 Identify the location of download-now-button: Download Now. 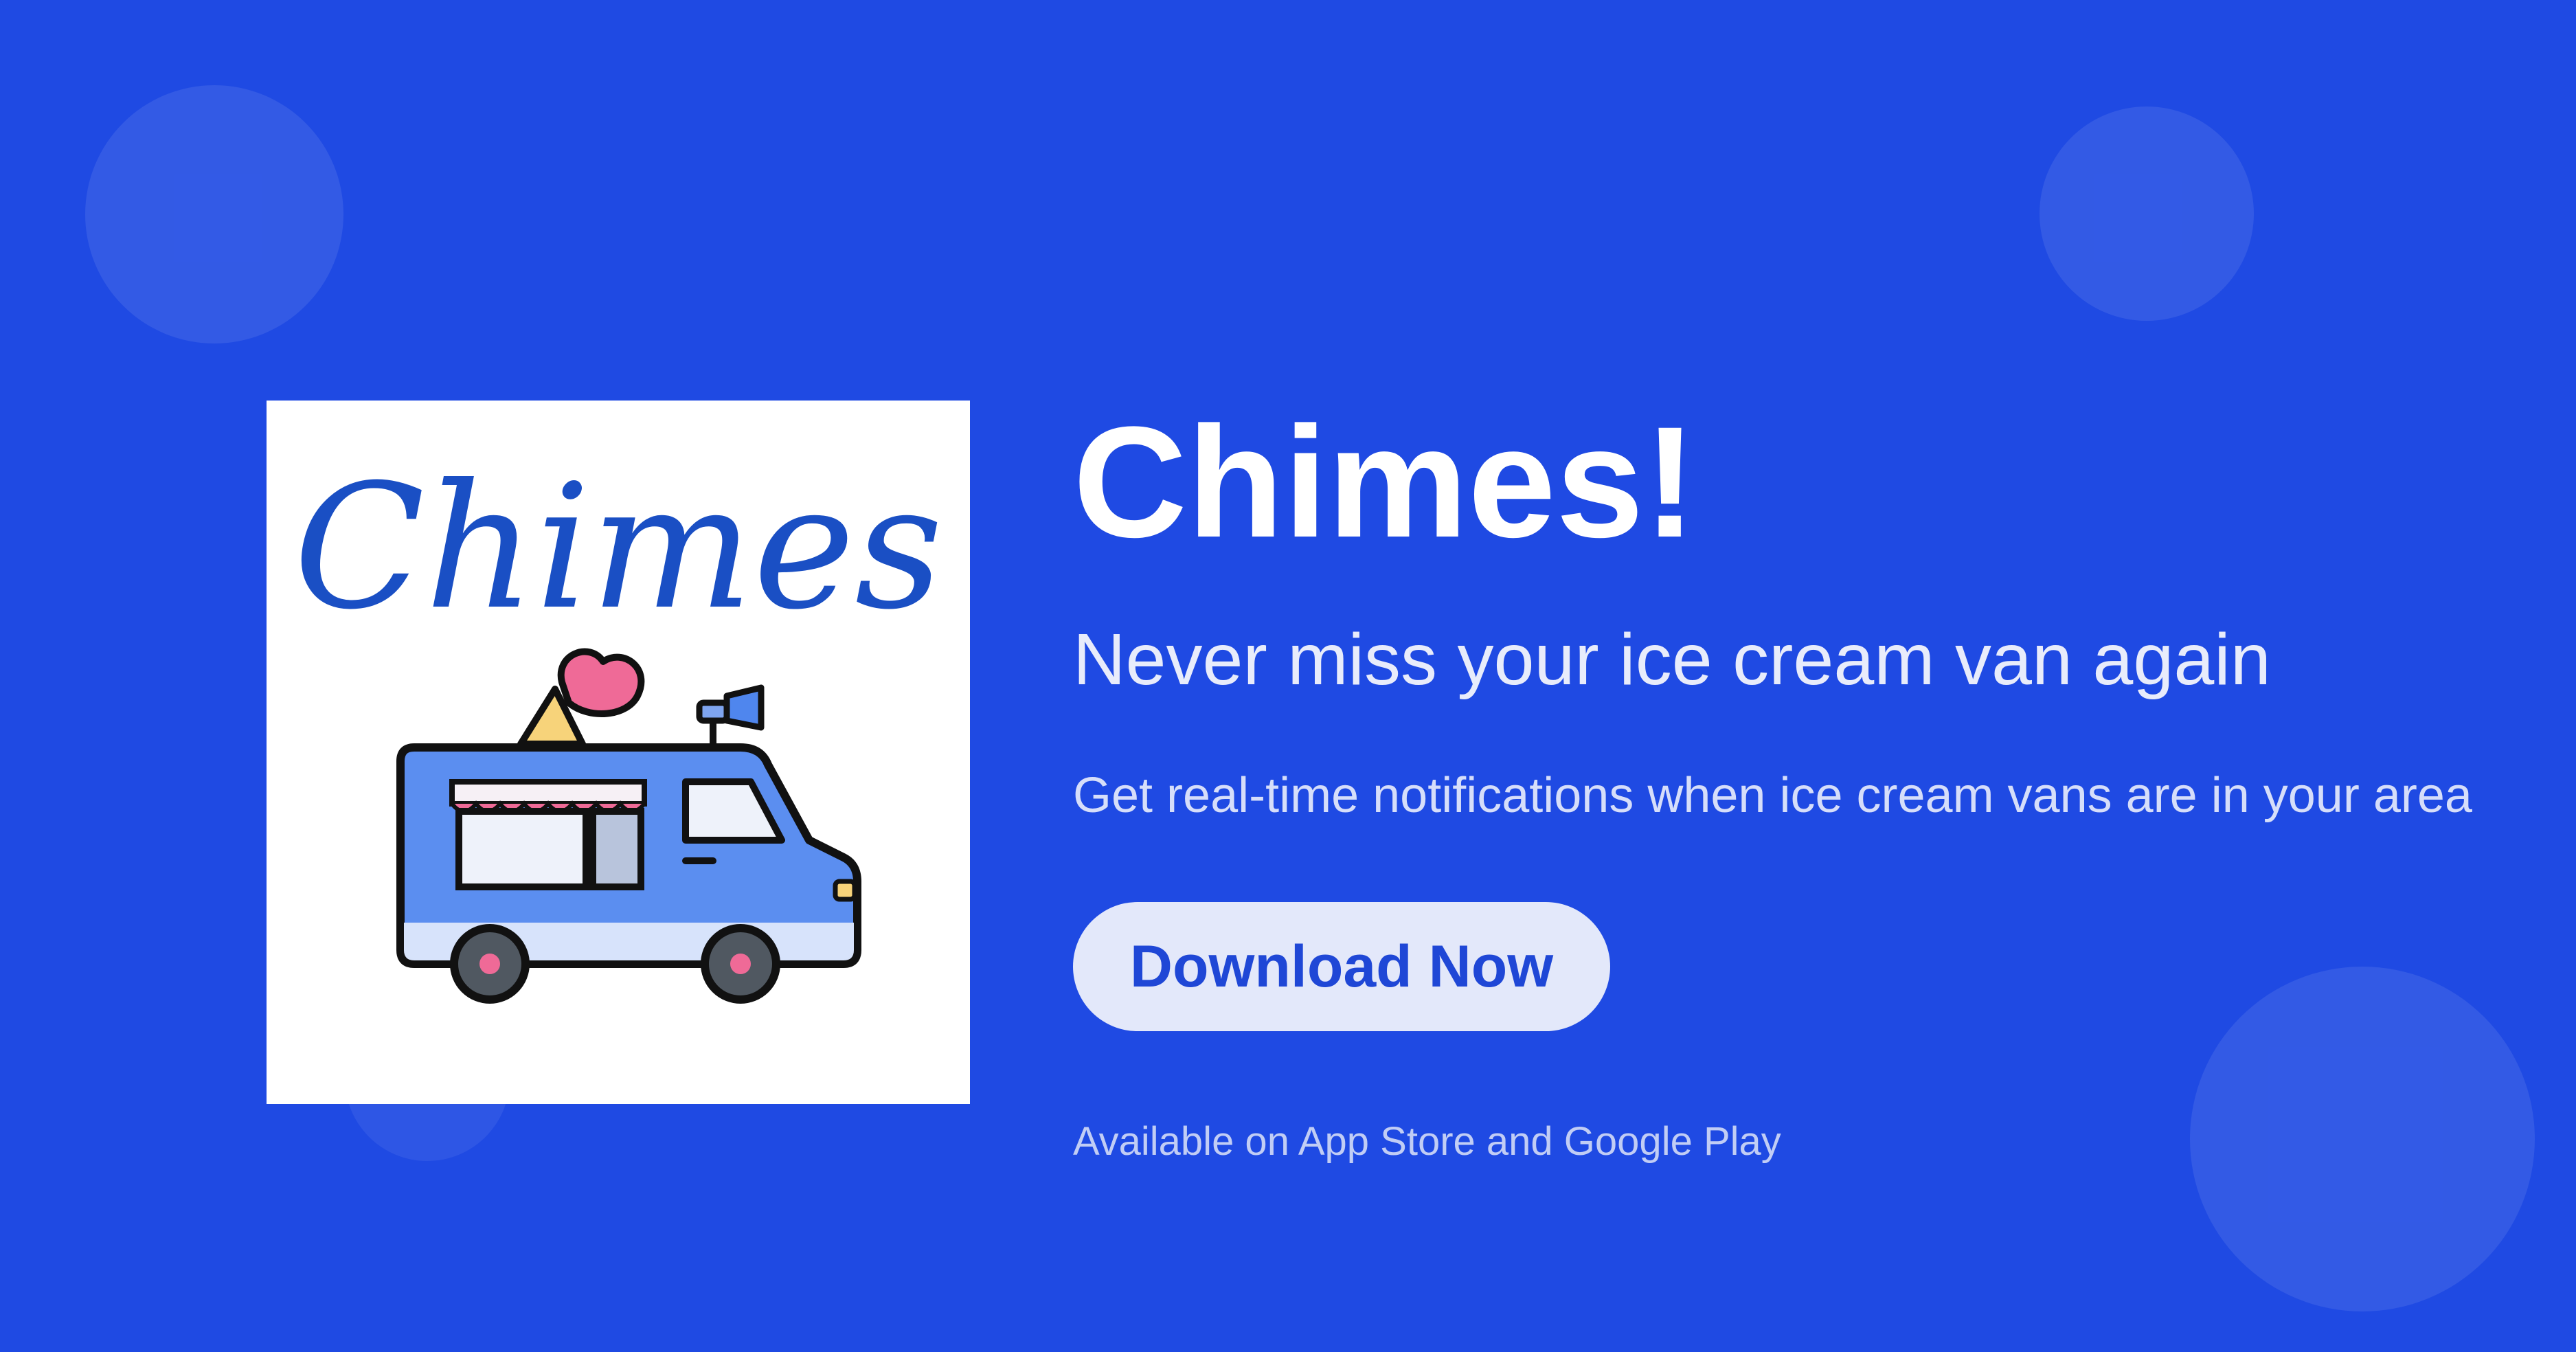
(1341, 967).